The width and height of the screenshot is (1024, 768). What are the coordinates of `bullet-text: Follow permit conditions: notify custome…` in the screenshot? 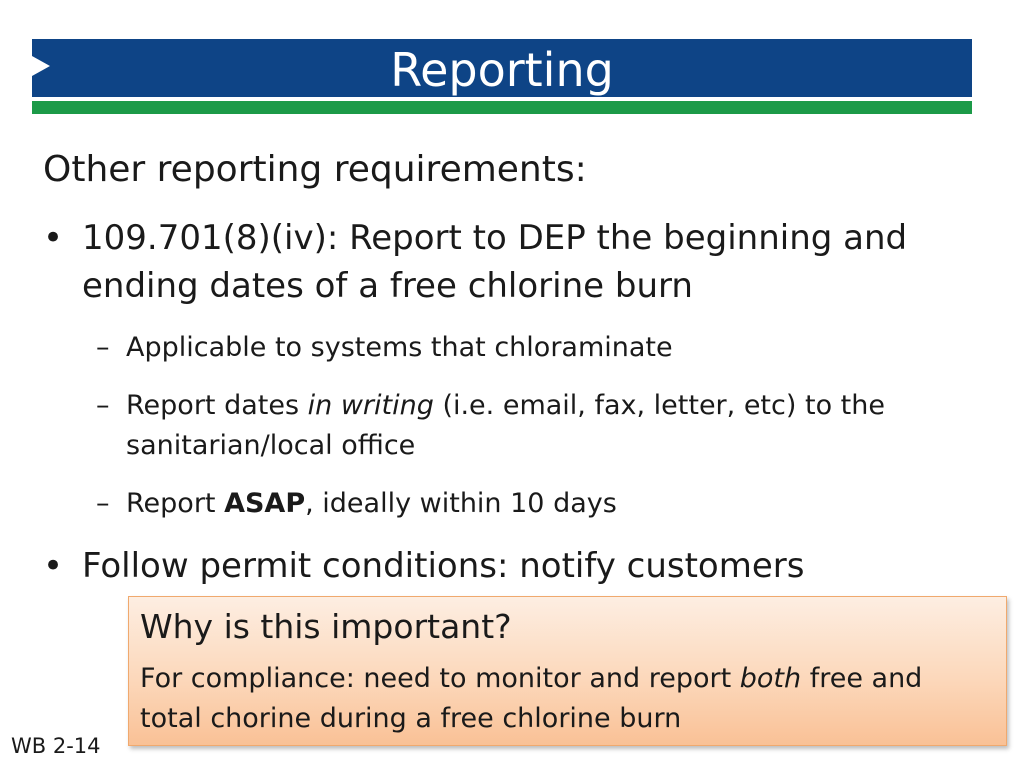 It's located at (443, 566).